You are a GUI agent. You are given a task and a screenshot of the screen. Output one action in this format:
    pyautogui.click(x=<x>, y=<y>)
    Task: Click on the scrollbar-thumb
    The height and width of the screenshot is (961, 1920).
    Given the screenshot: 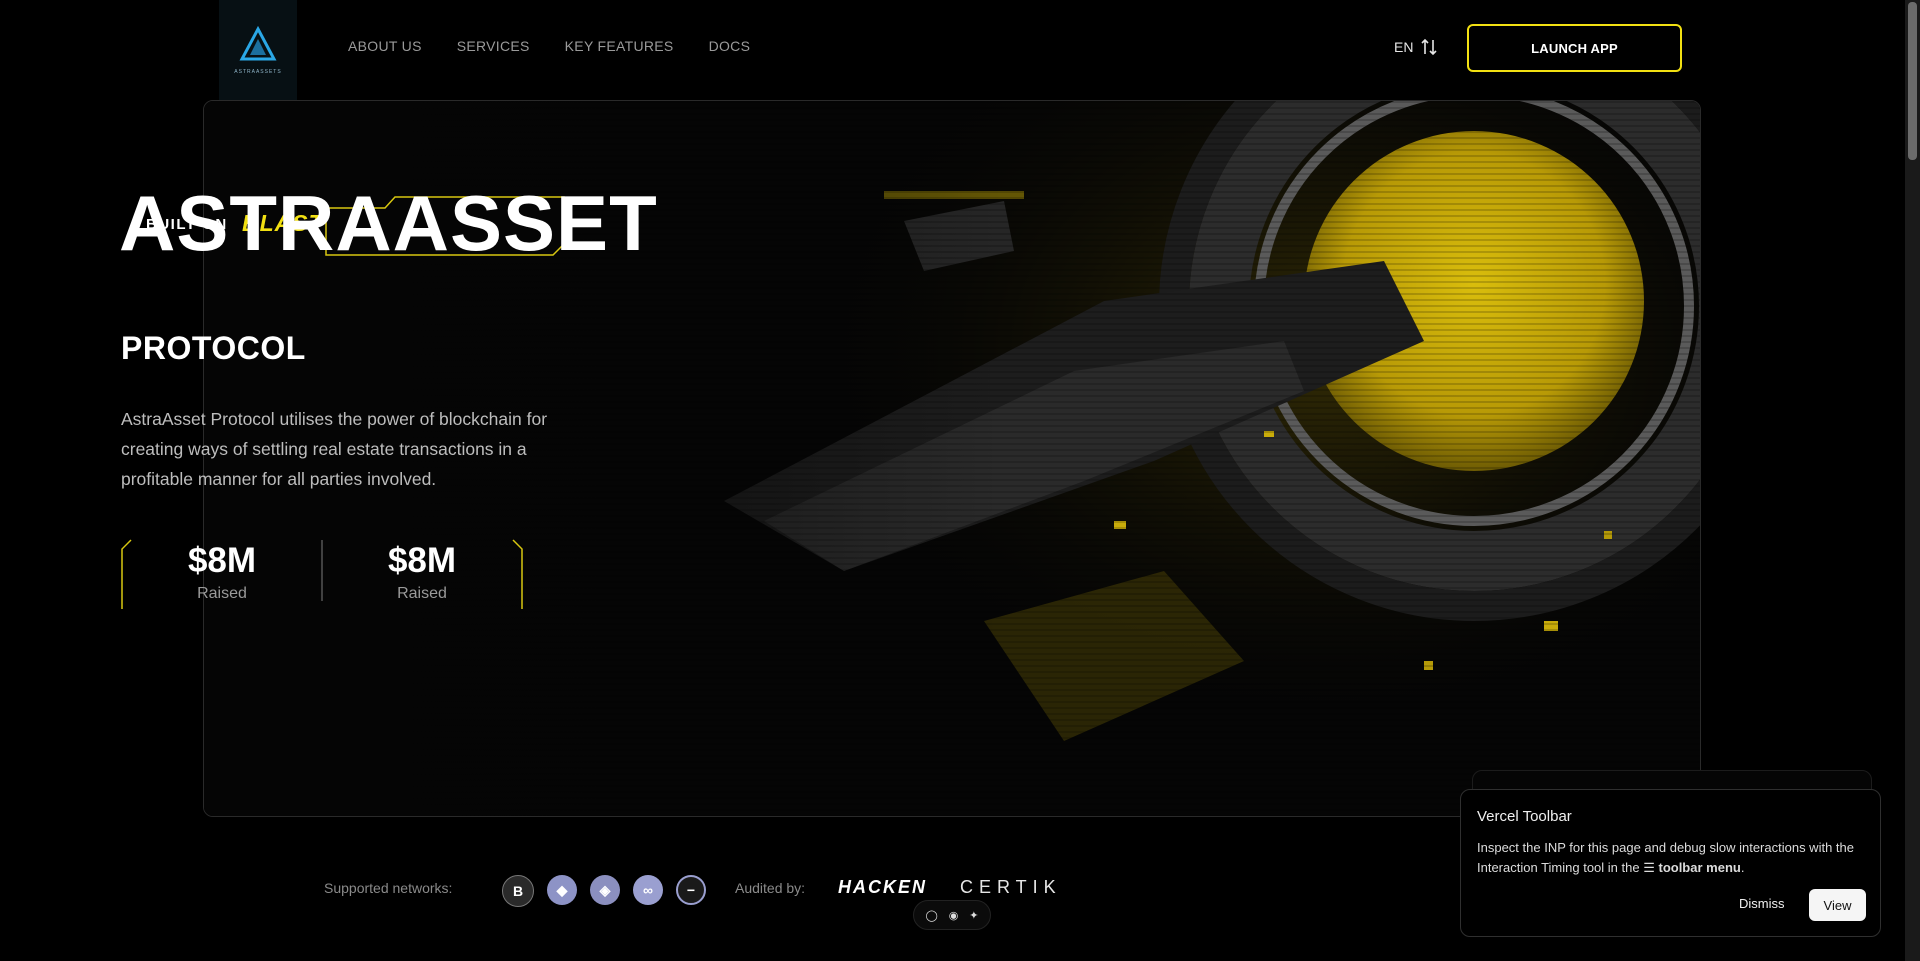 What is the action you would take?
    pyautogui.click(x=1912, y=81)
    